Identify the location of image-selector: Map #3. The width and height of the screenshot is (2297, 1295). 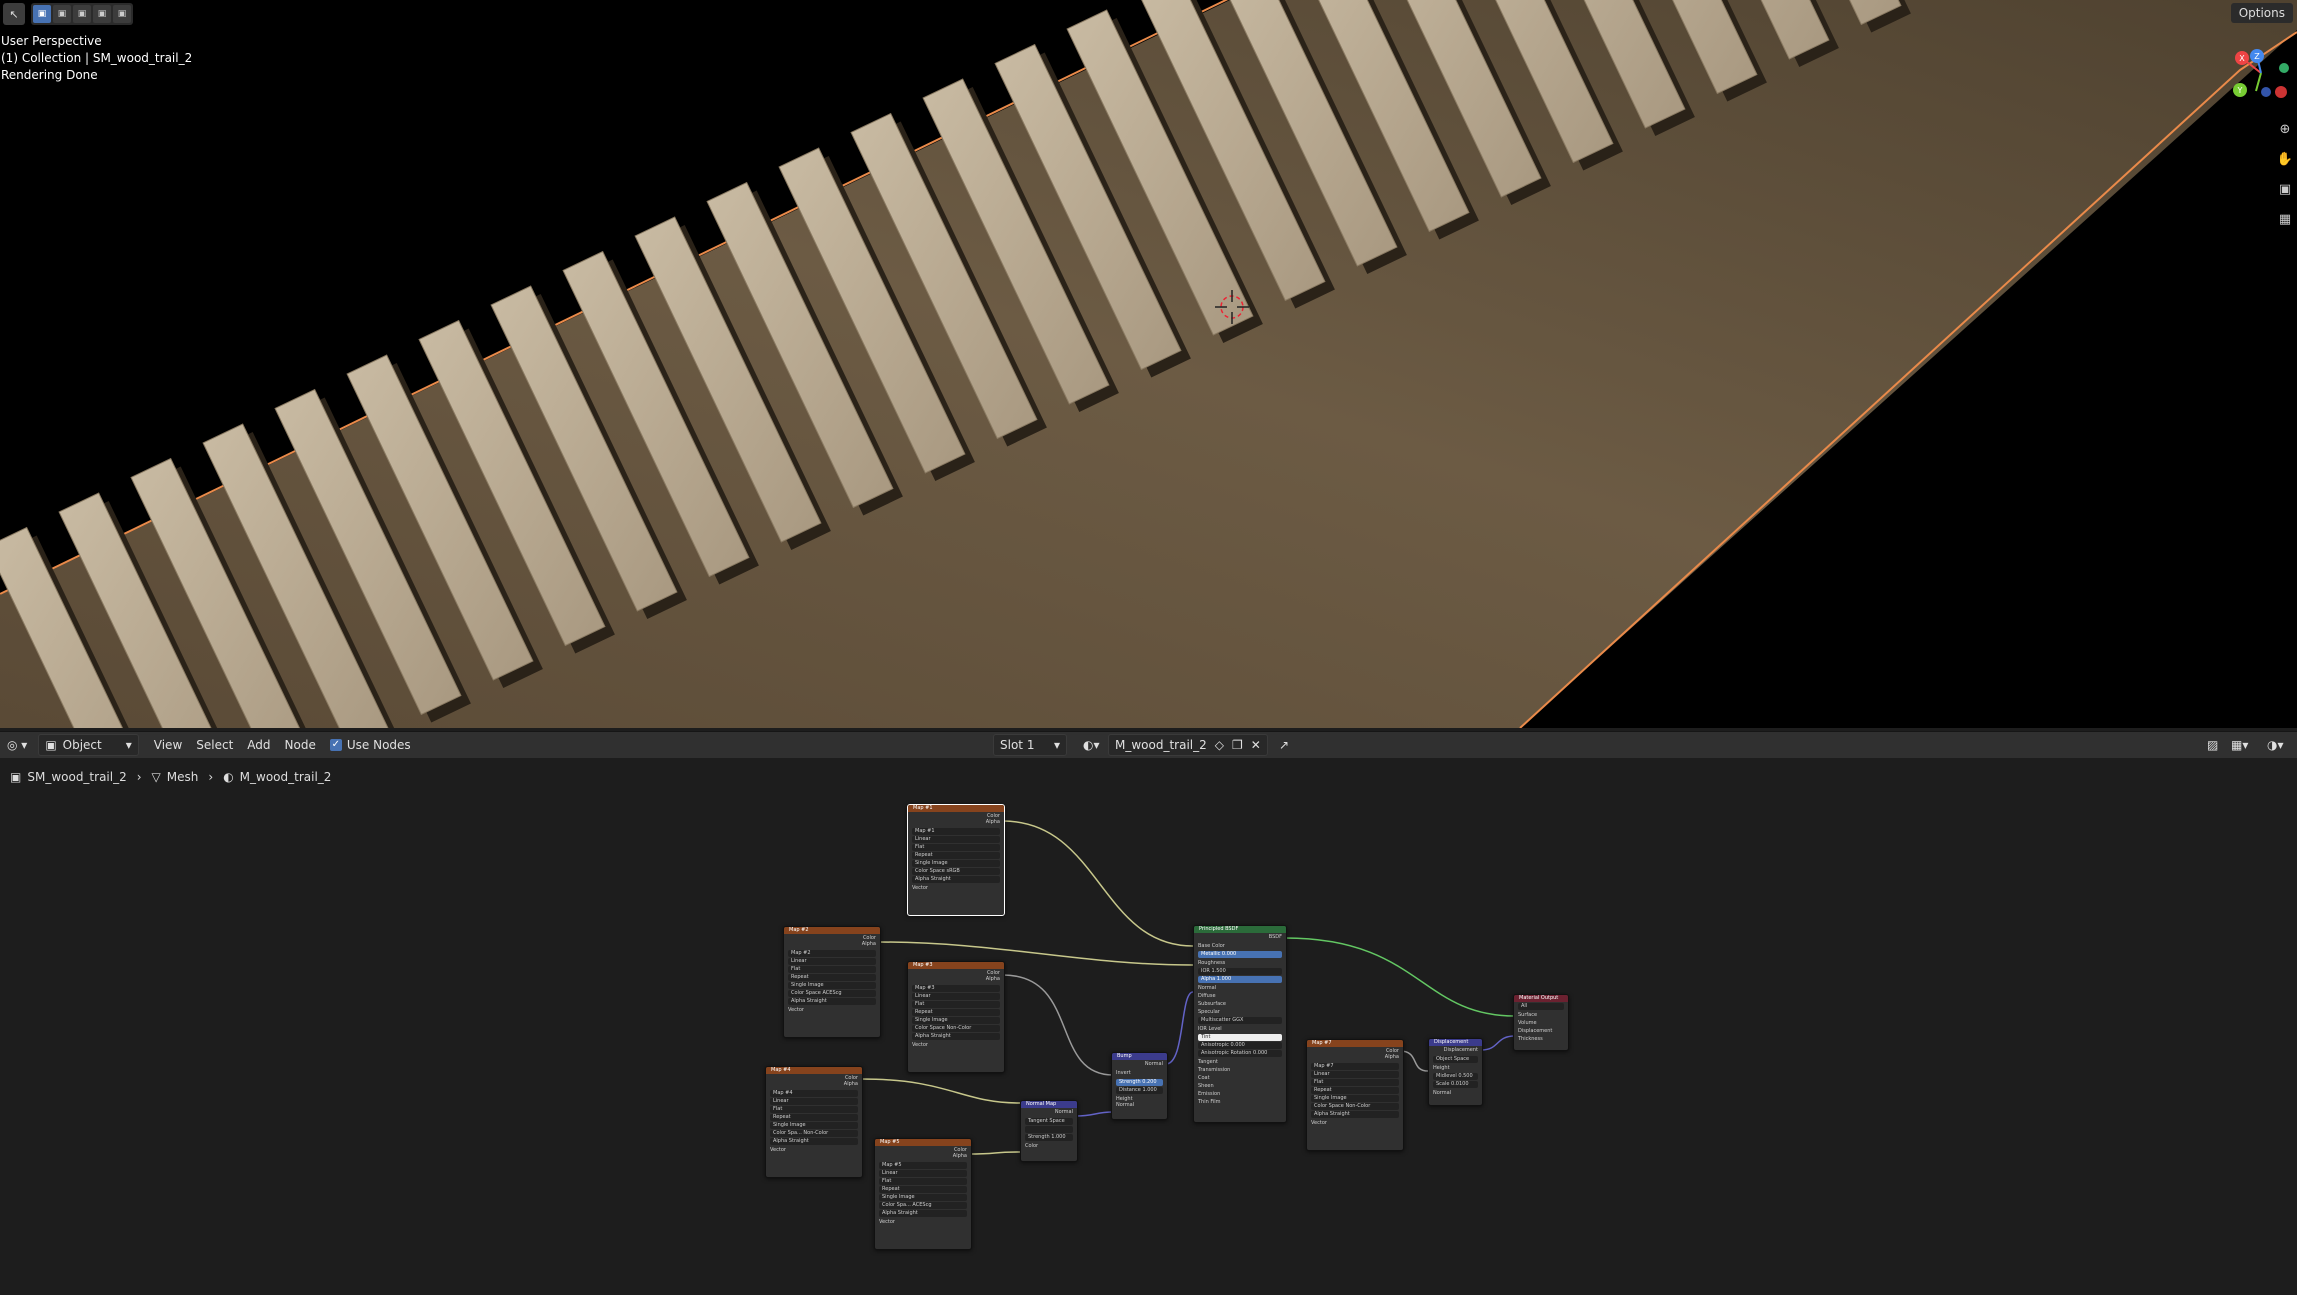
(956, 988).